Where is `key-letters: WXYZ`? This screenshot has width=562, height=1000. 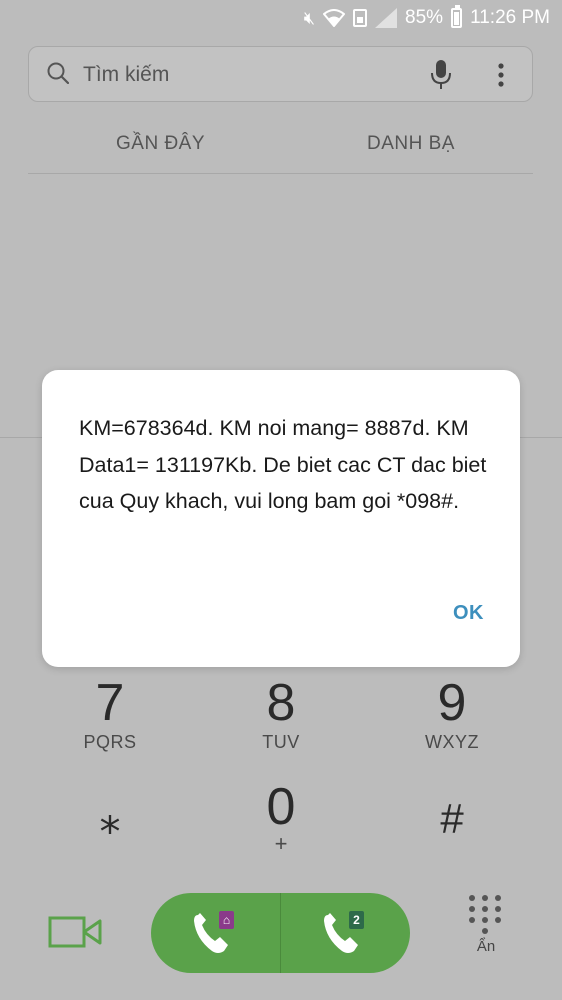
key-letters: WXYZ is located at coordinates (452, 742).